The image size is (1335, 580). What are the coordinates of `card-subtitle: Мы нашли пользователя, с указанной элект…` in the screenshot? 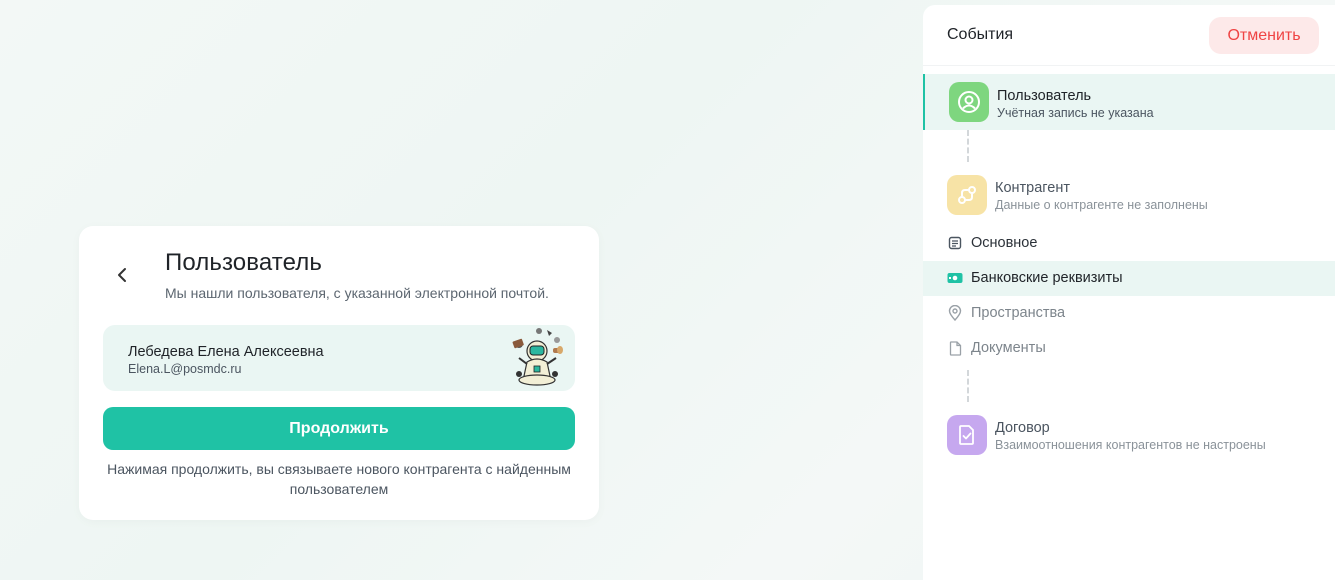 It's located at (357, 293).